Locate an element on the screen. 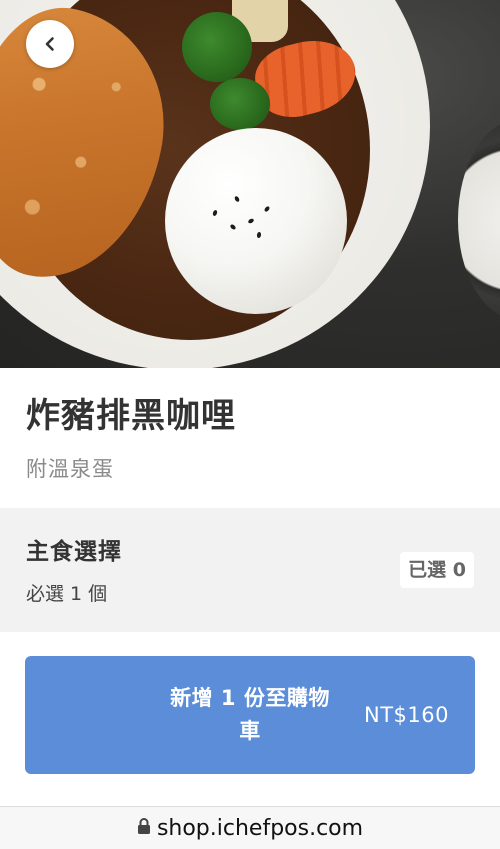  lock-icon is located at coordinates (144, 828).